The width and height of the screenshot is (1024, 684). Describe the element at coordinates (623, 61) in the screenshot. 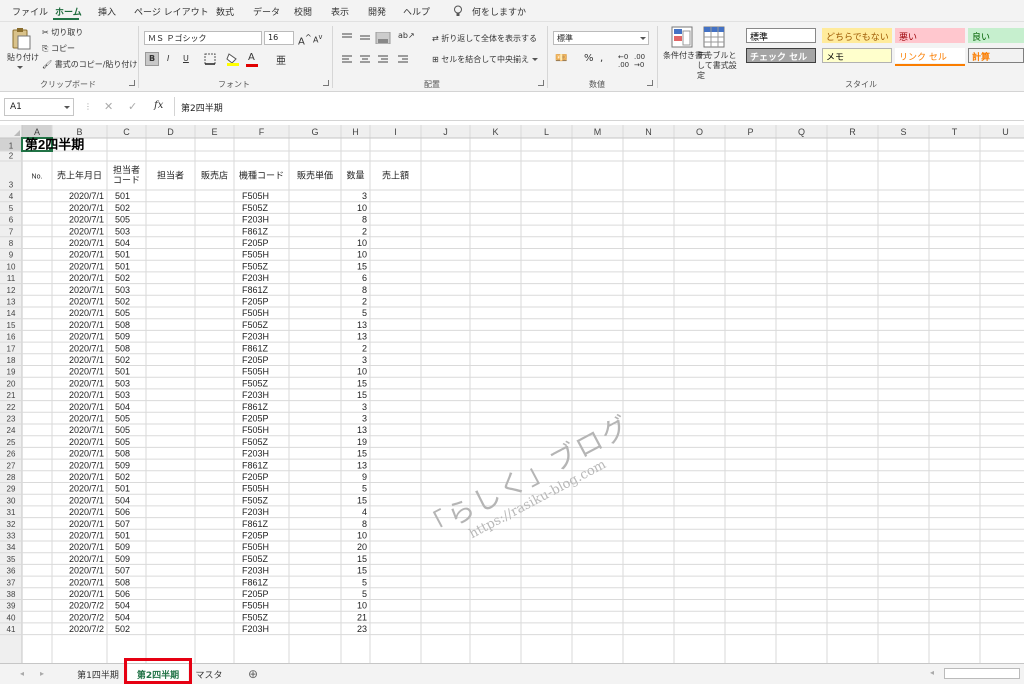

I see `increase-decimal-icon: ←0.00` at that location.